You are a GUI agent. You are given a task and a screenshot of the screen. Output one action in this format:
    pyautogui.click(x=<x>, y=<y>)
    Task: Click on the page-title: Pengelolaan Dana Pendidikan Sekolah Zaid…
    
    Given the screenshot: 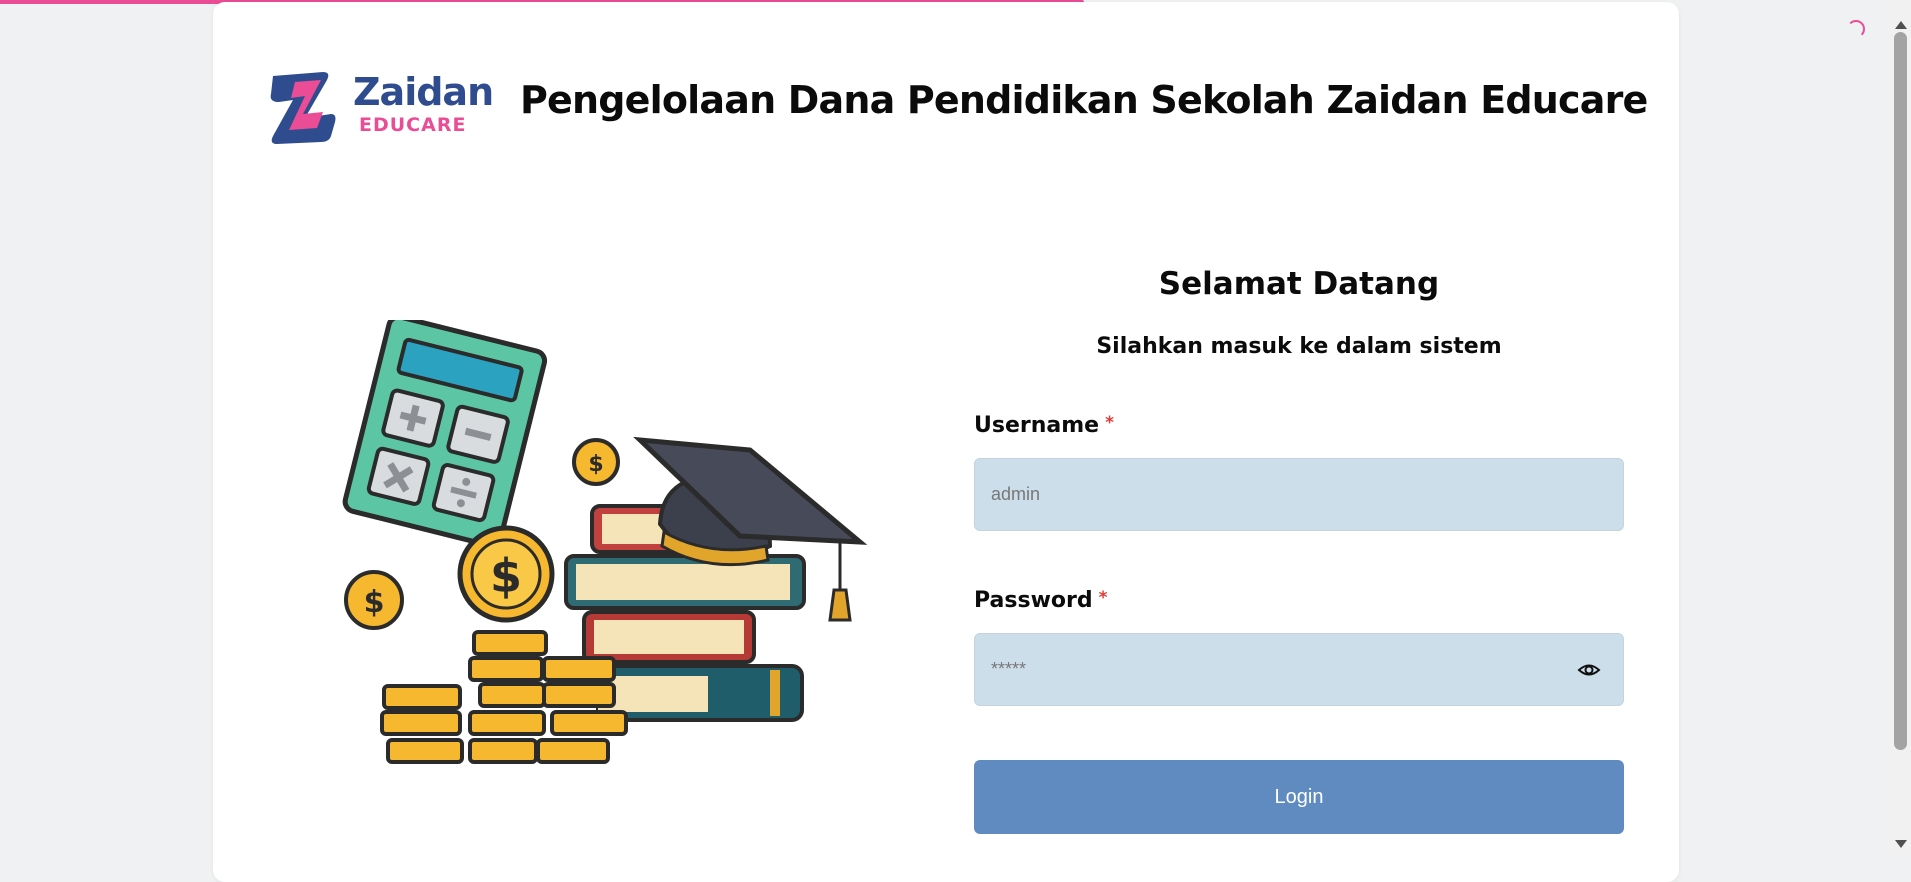 What is the action you would take?
    pyautogui.click(x=1084, y=100)
    